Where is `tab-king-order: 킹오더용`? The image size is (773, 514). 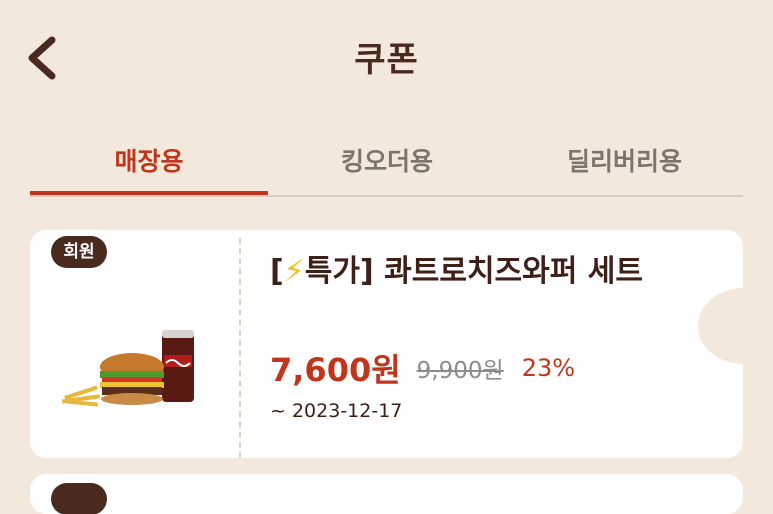 tab-king-order: 킹오더용 is located at coordinates (387, 162).